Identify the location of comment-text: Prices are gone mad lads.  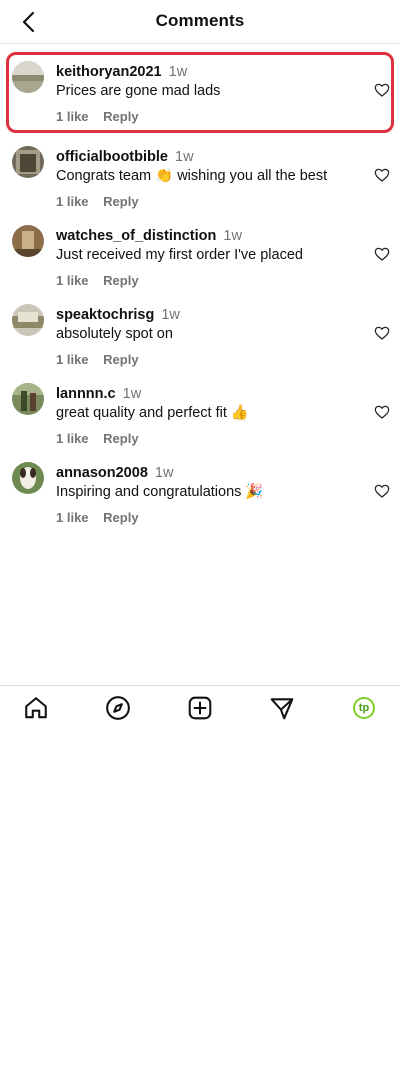
(138, 91).